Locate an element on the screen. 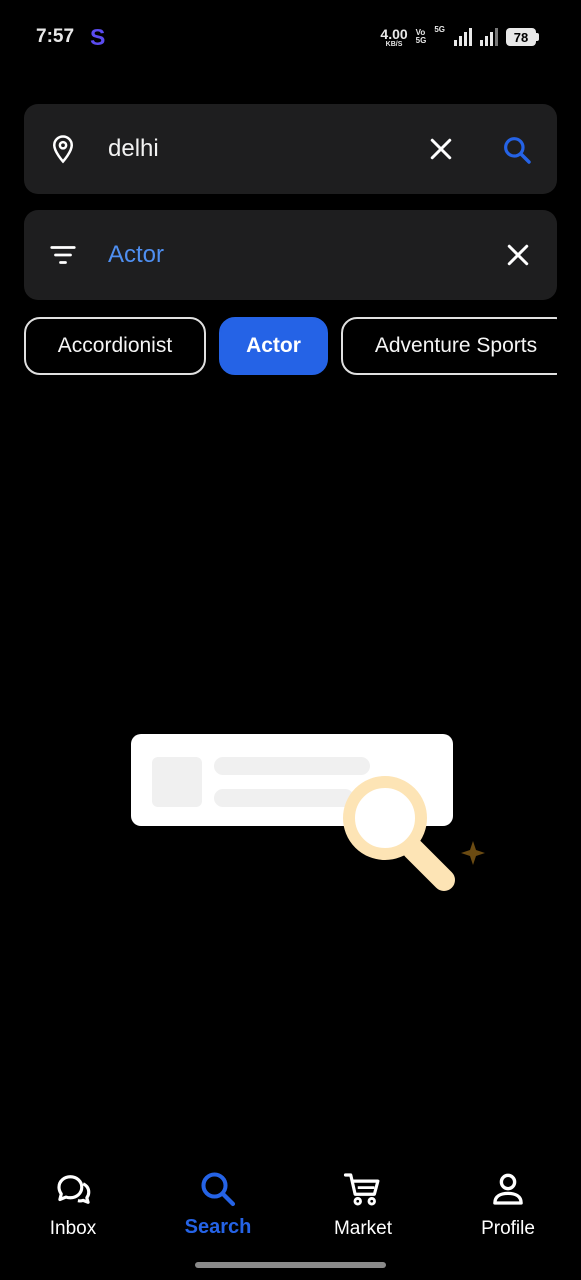  nav-inbox: Inbox is located at coordinates (73, 1205).